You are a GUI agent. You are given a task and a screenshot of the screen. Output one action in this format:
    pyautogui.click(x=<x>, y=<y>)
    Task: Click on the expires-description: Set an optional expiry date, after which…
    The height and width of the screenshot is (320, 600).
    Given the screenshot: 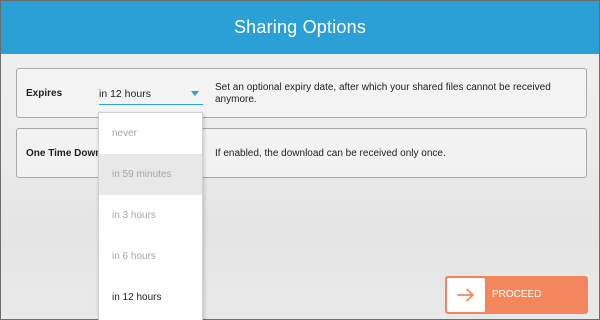 What is the action you would take?
    pyautogui.click(x=383, y=93)
    